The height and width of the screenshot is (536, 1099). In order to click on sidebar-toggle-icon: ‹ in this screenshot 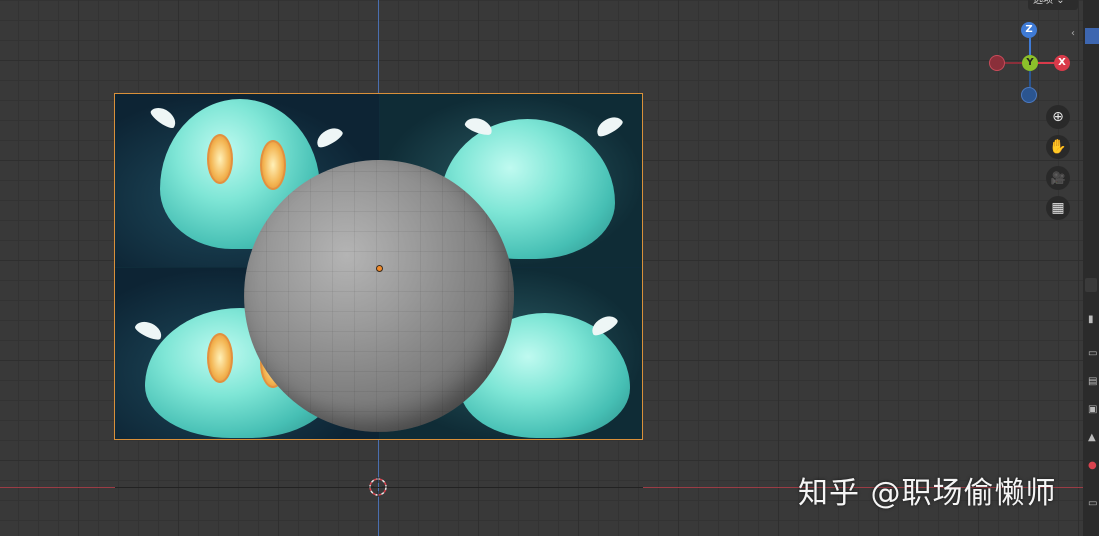, I will do `click(1073, 33)`.